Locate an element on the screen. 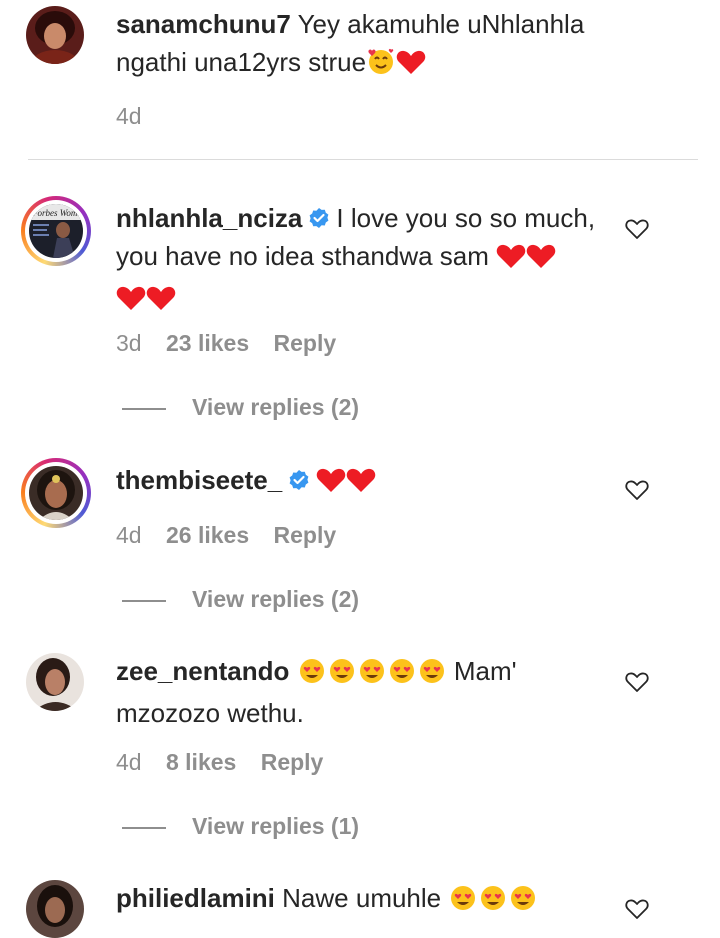  comment-body-line1: Mam' is located at coordinates (485, 671).